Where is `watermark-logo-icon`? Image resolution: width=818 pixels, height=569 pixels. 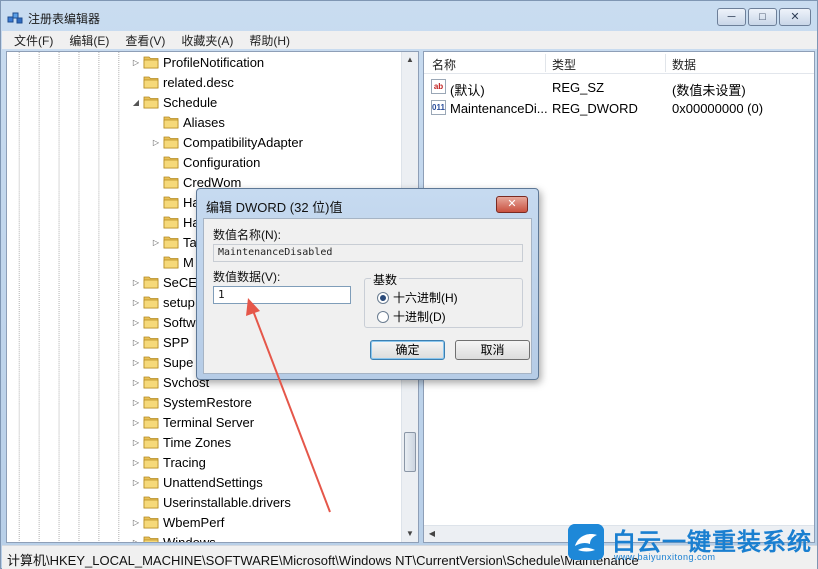 watermark-logo-icon is located at coordinates (586, 542).